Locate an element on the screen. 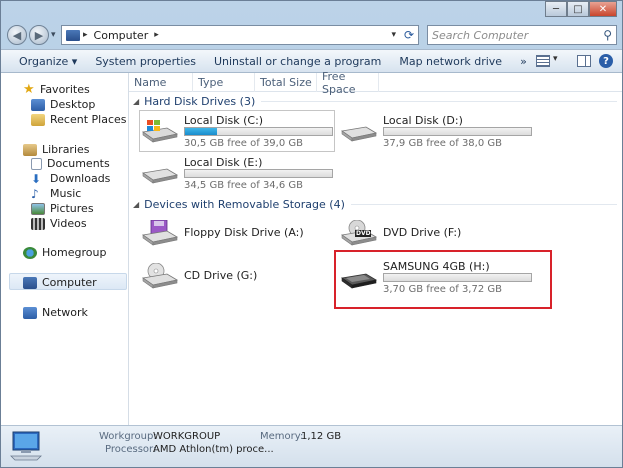 This screenshot has width=623, height=468. dvd-logo-text: DVD is located at coordinates (363, 233).